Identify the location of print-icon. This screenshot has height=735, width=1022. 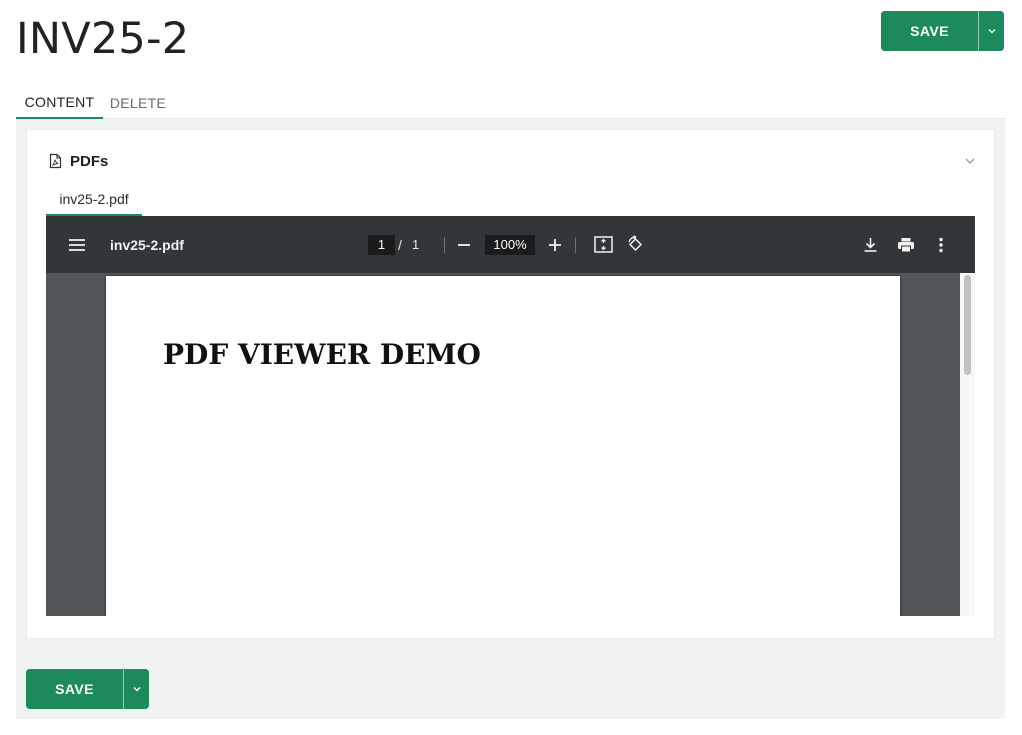
(906, 244).